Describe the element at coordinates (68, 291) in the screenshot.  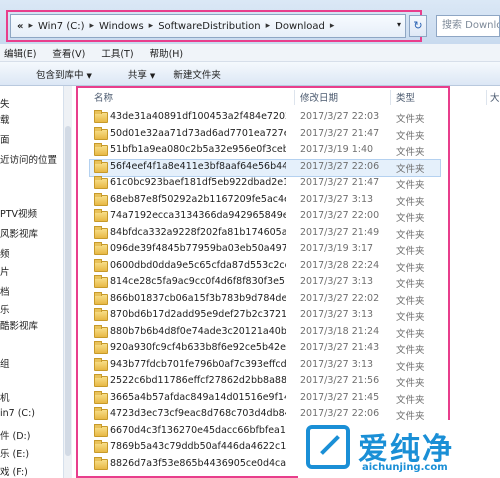
I see `scrollbar-thumb` at that location.